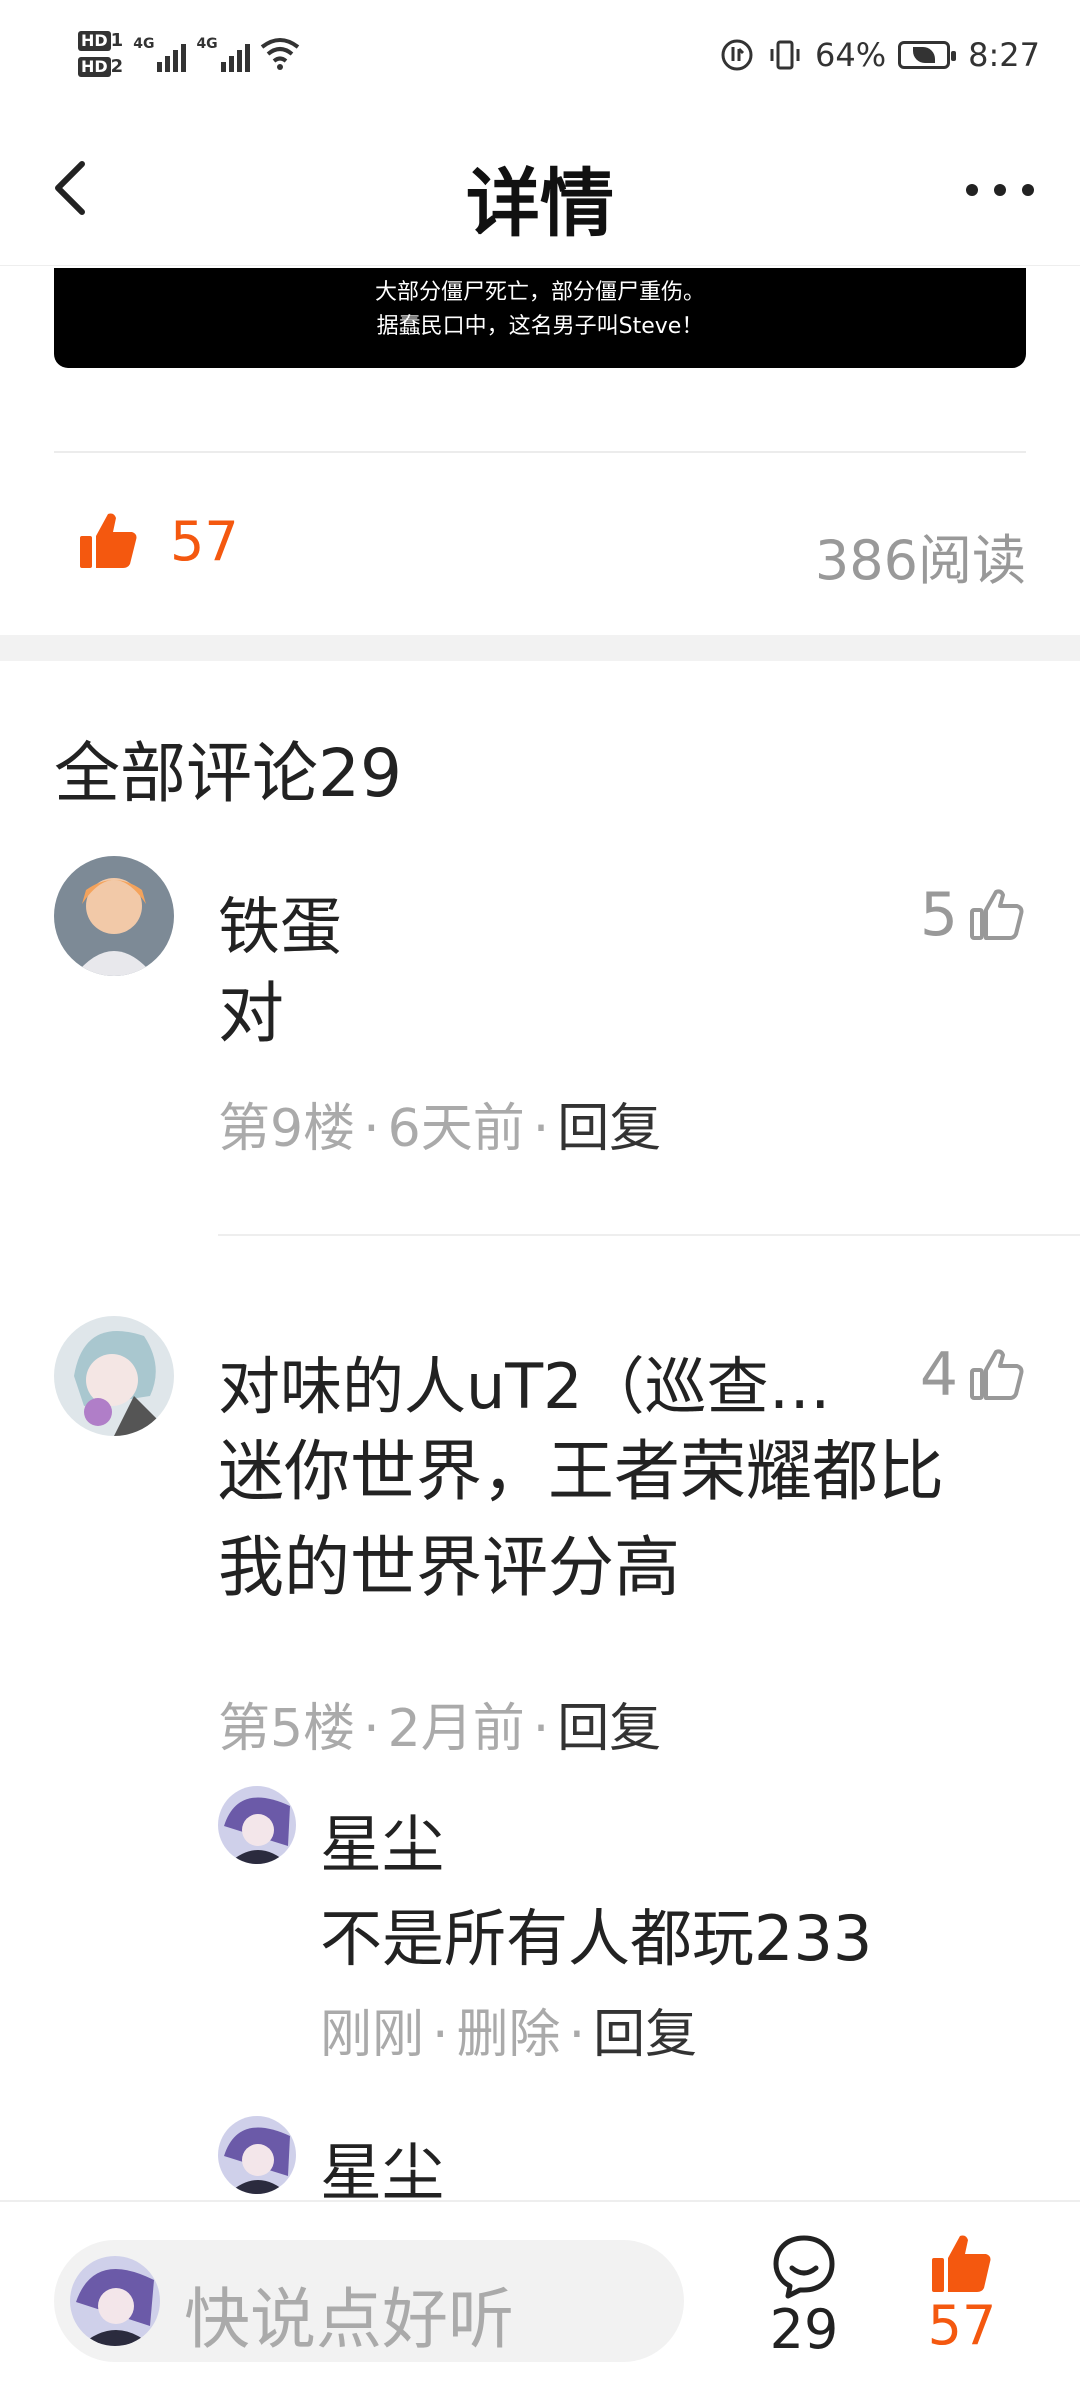 This screenshot has width=1080, height=2400. What do you see at coordinates (962, 2325) in the screenshot?
I see `like-count: 57` at bounding box center [962, 2325].